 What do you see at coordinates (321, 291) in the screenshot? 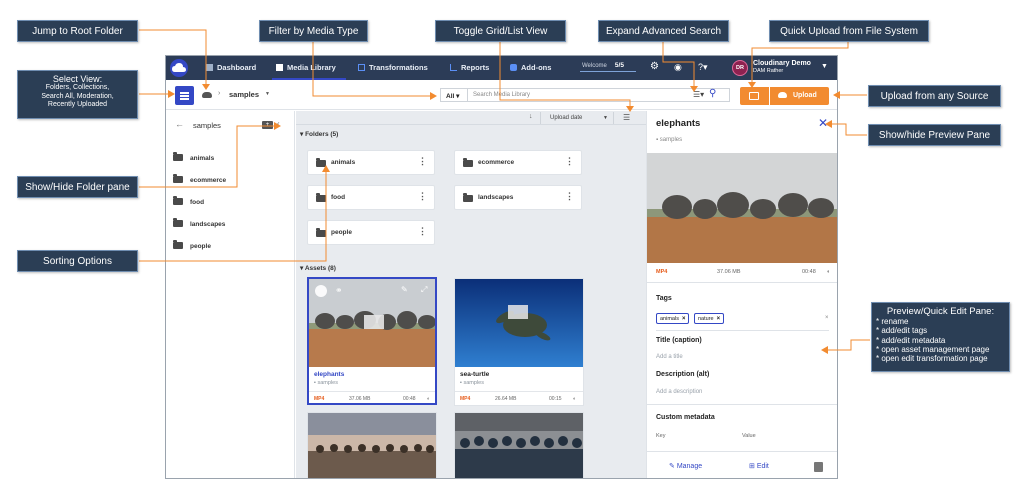
I see `select-check-icon` at bounding box center [321, 291].